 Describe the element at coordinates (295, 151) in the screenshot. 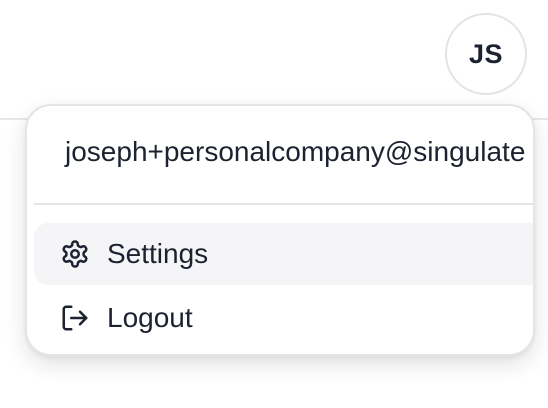

I see `user-email: joseph+personalcompany@singulate` at that location.